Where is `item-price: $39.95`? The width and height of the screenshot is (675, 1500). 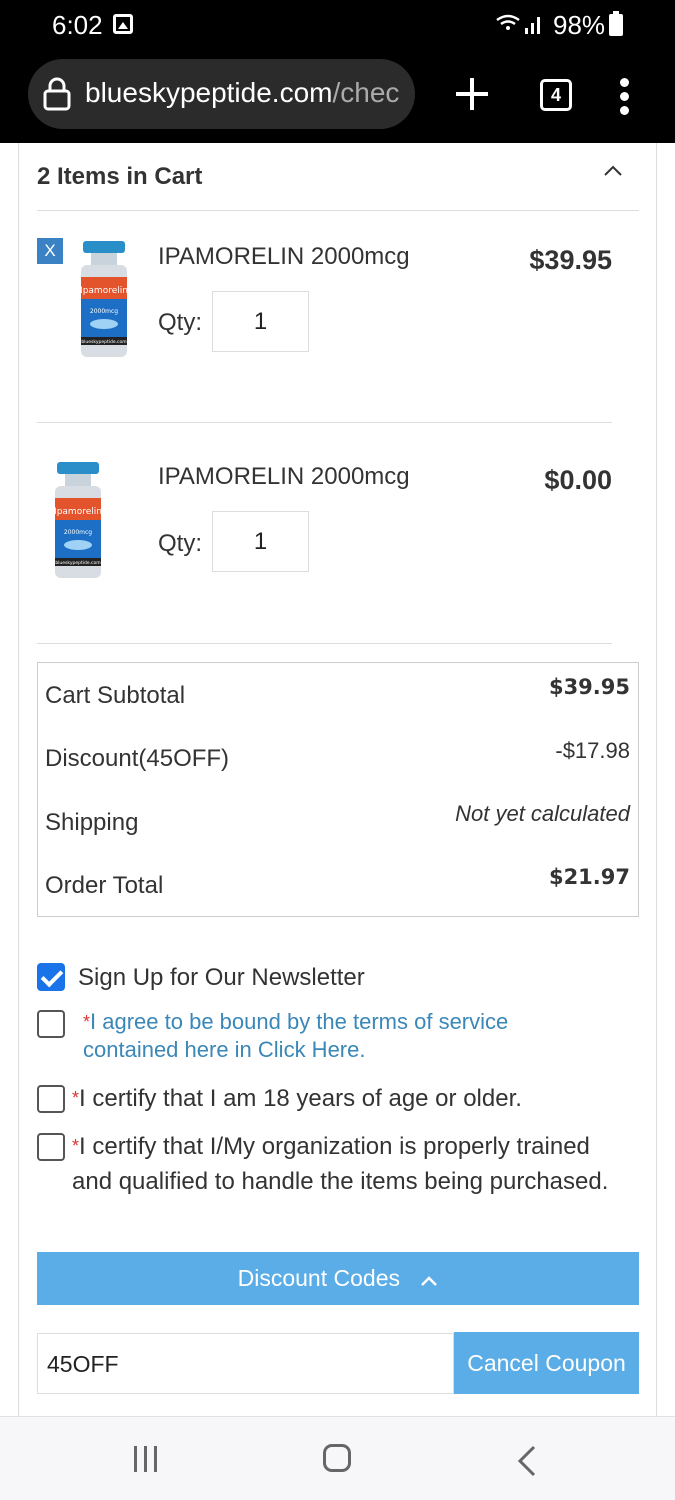 item-price: $39.95 is located at coordinates (570, 260).